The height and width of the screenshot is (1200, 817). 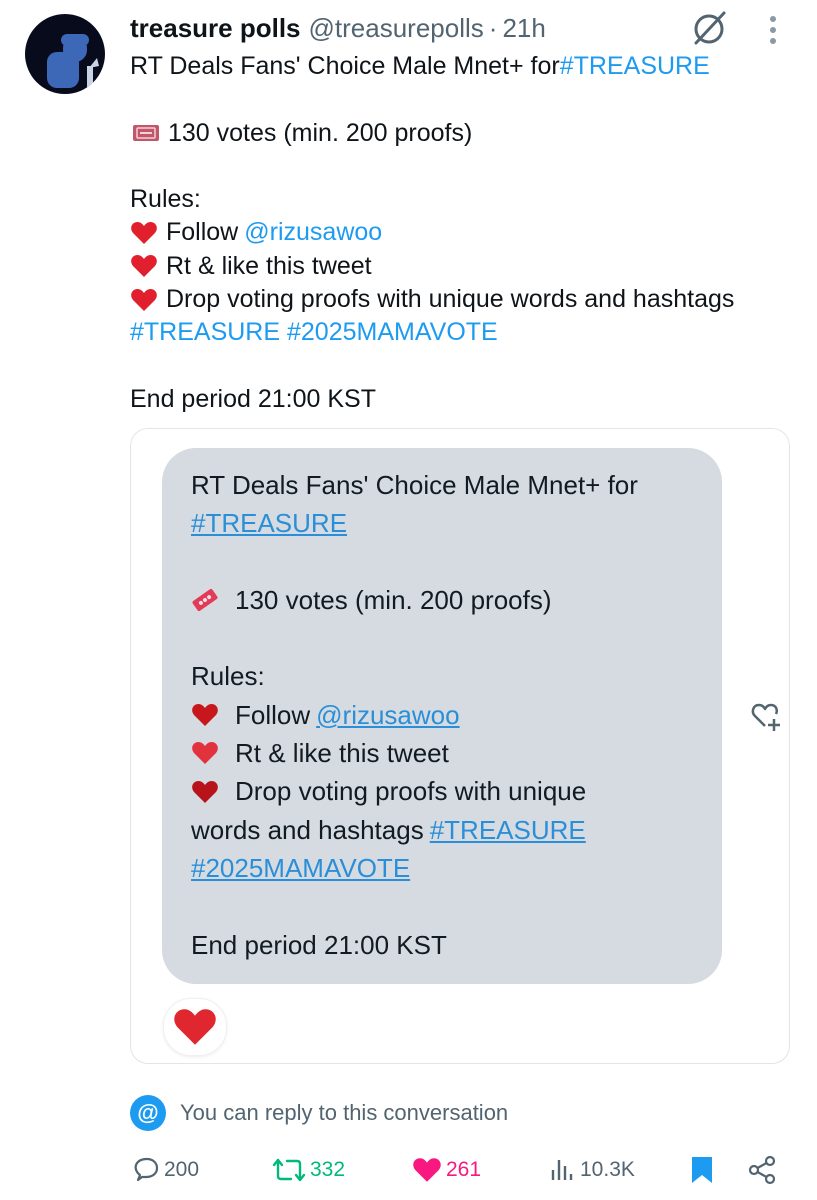 What do you see at coordinates (269, 265) in the screenshot?
I see `rule-2-text: Rt & like this tweet` at bounding box center [269, 265].